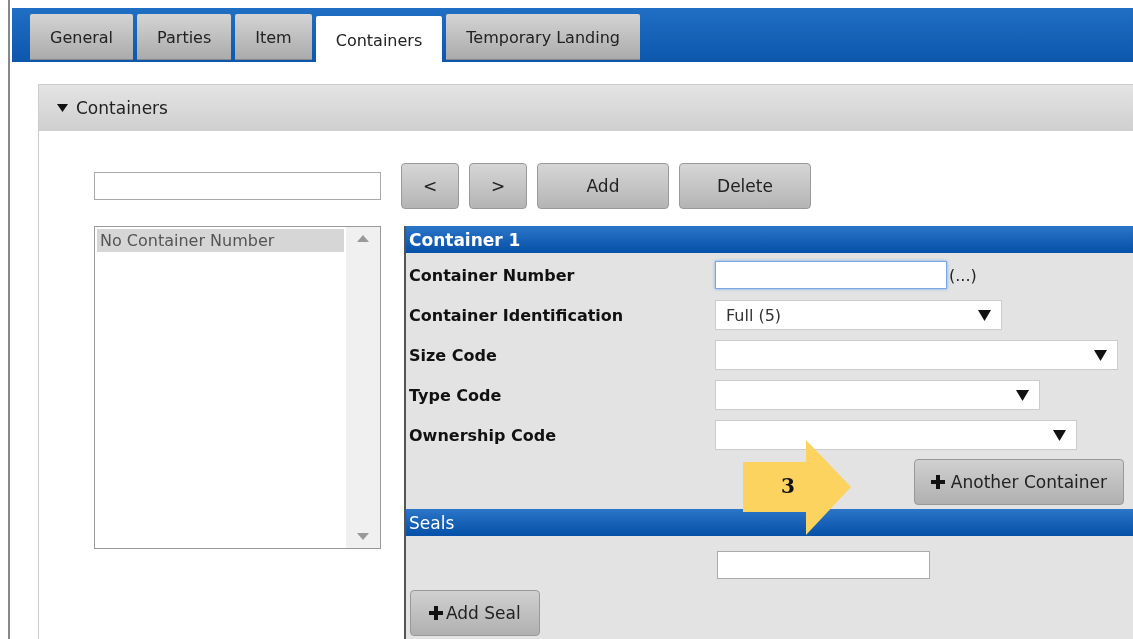  I want to click on lookup-link: (...), so click(963, 275).